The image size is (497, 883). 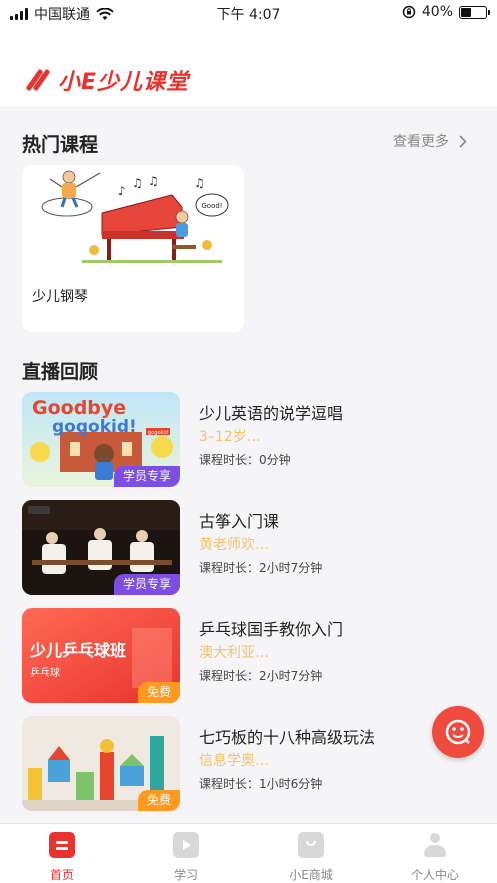 I want to click on chevron-right-icon, so click(x=463, y=141).